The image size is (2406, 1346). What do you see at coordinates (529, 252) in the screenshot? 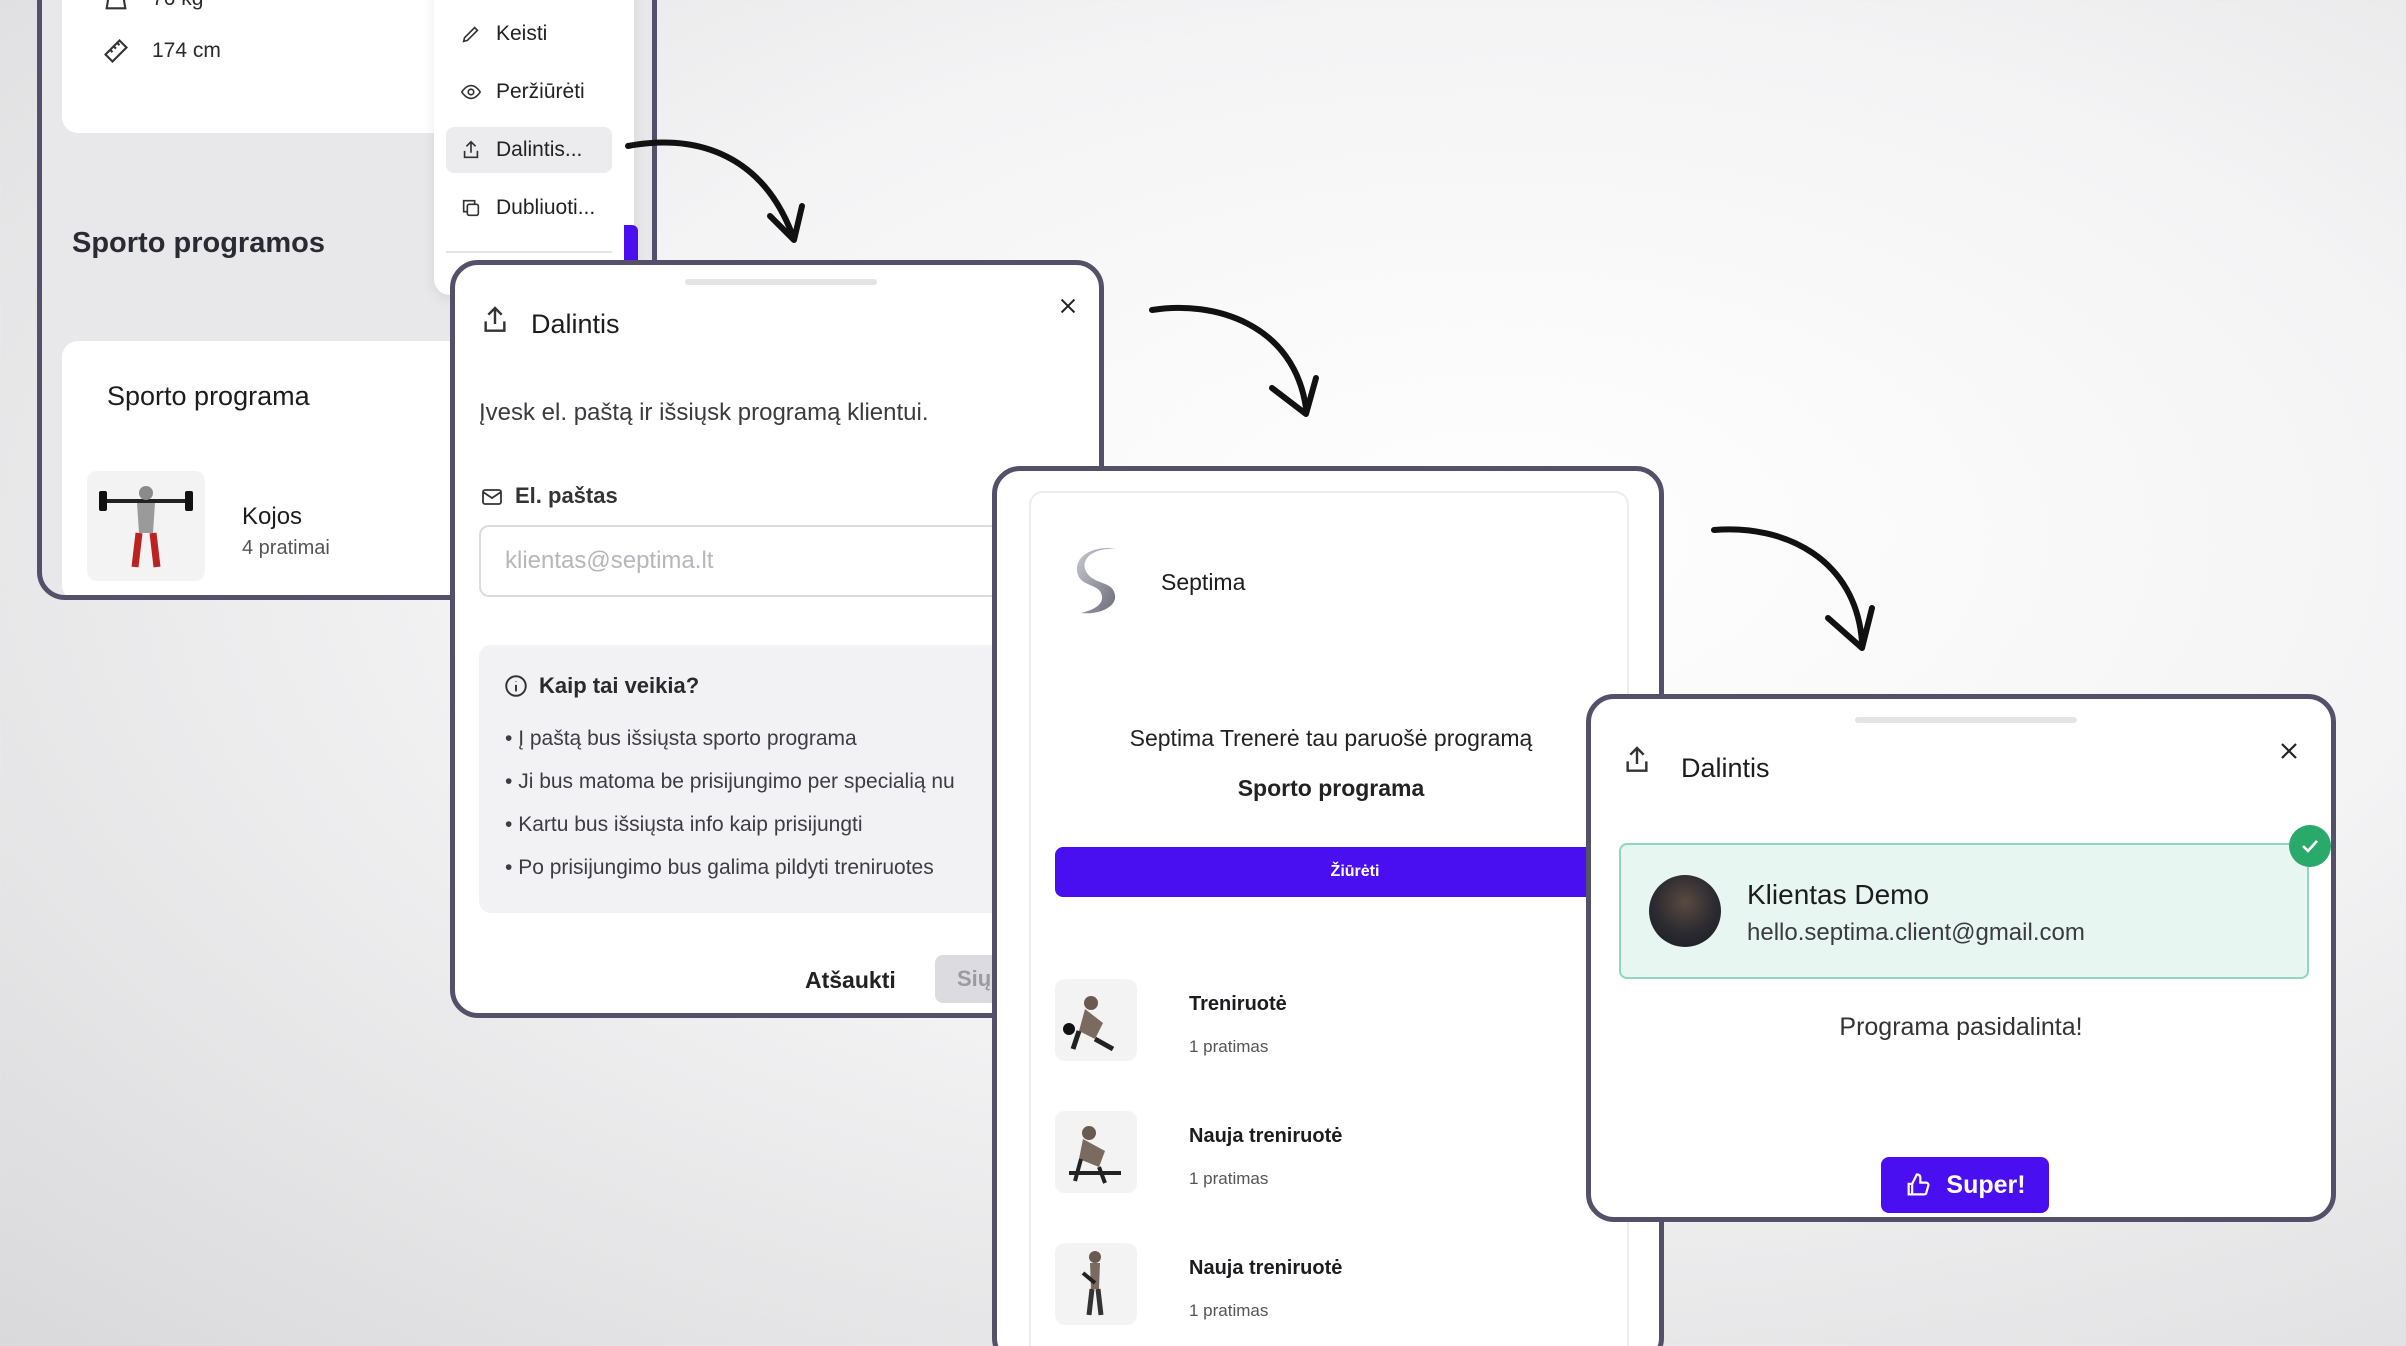
I see `menu-divider` at bounding box center [529, 252].